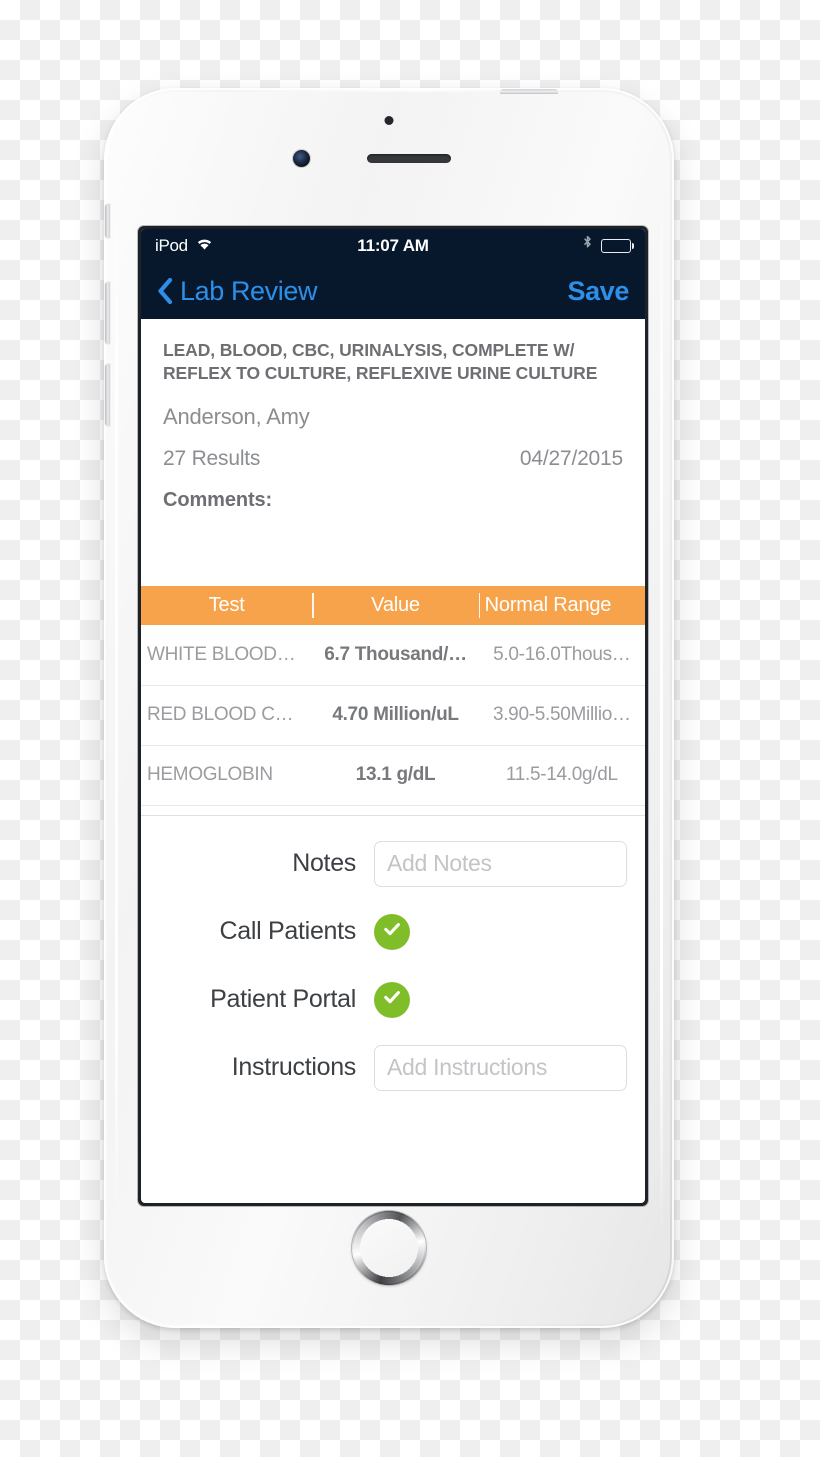  I want to click on earpiece-speaker, so click(409, 158).